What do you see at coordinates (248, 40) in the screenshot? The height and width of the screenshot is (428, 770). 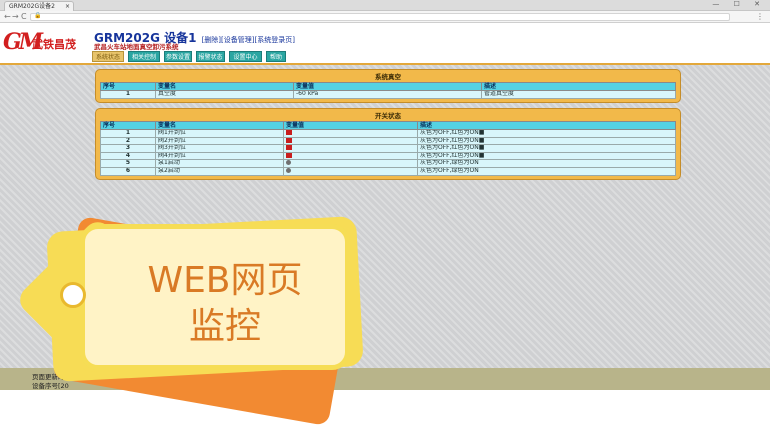 I see `header-links: [删除][设备管理][系统登录页]` at bounding box center [248, 40].